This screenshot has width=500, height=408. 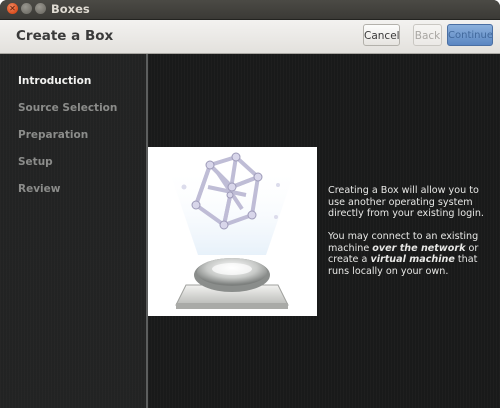 I want to click on box-illustration, so click(x=232, y=231).